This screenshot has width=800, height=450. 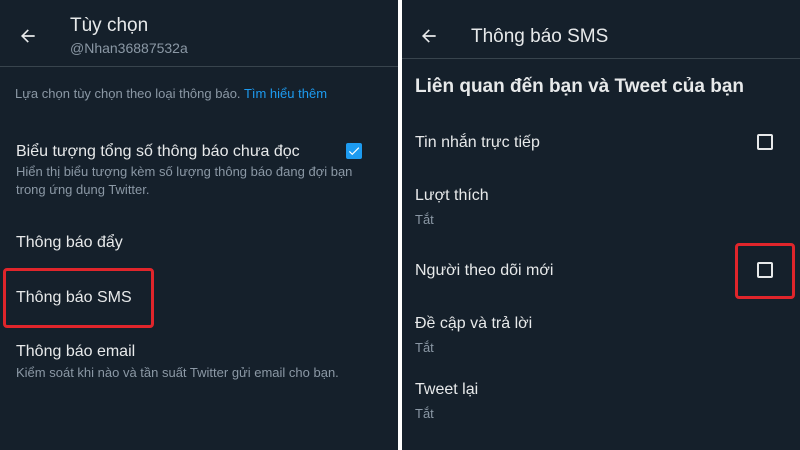 What do you see at coordinates (285, 93) in the screenshot?
I see `learn-more-link: Tìm hiểu thêm` at bounding box center [285, 93].